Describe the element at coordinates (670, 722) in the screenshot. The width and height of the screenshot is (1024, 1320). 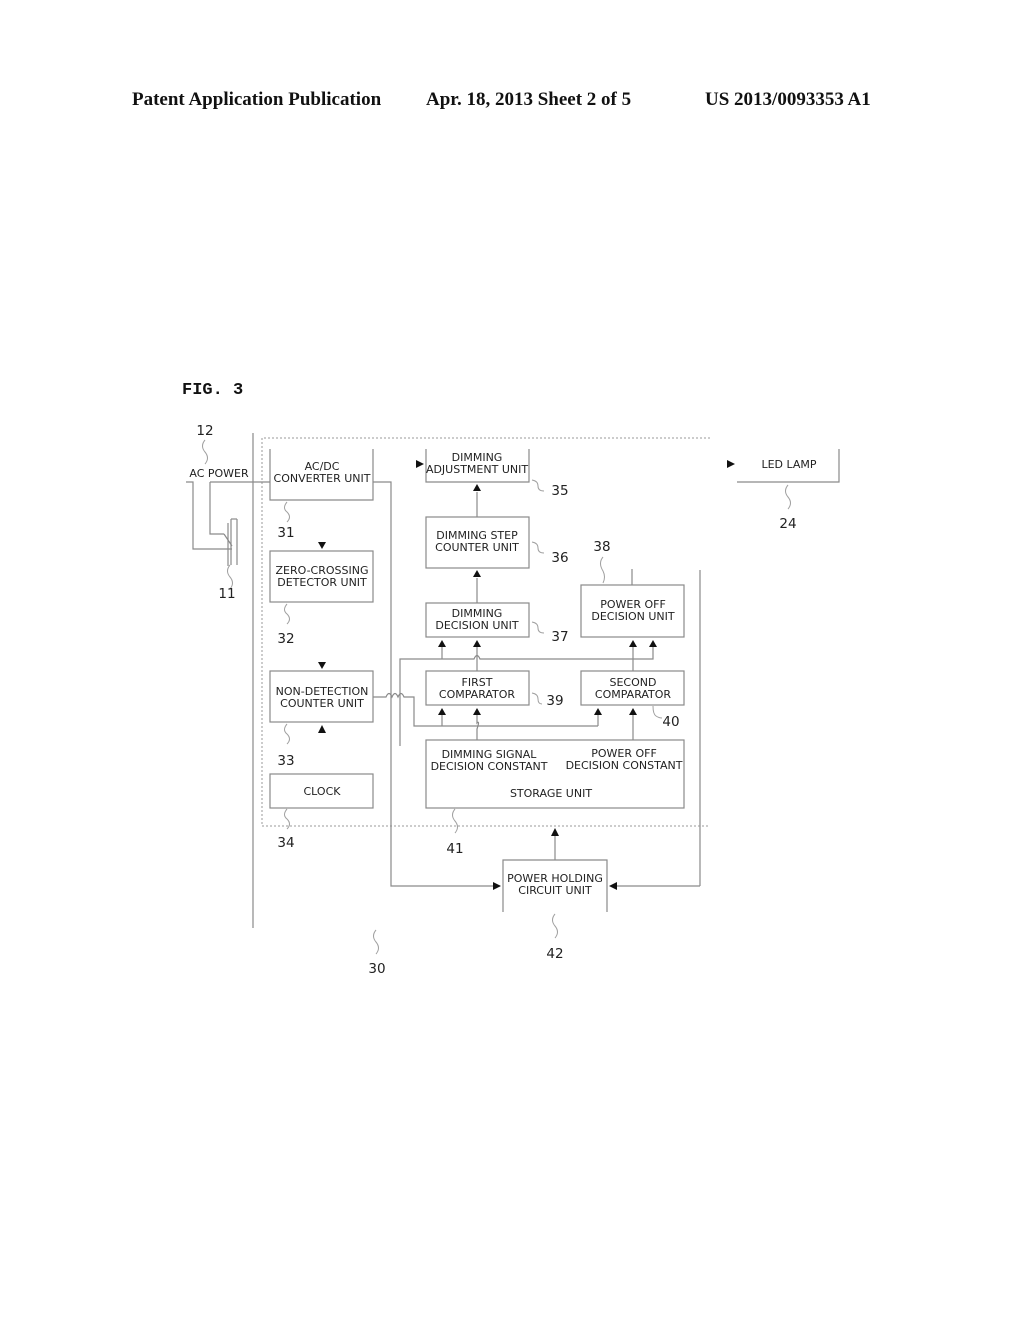
I see `ref-40: 40` at that location.